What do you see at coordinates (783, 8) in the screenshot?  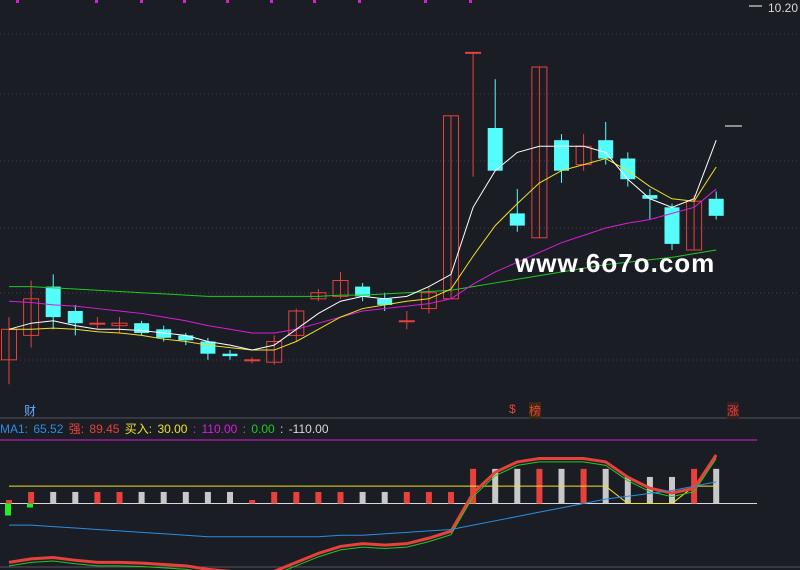 I see `current-price-label: 10.20` at bounding box center [783, 8].